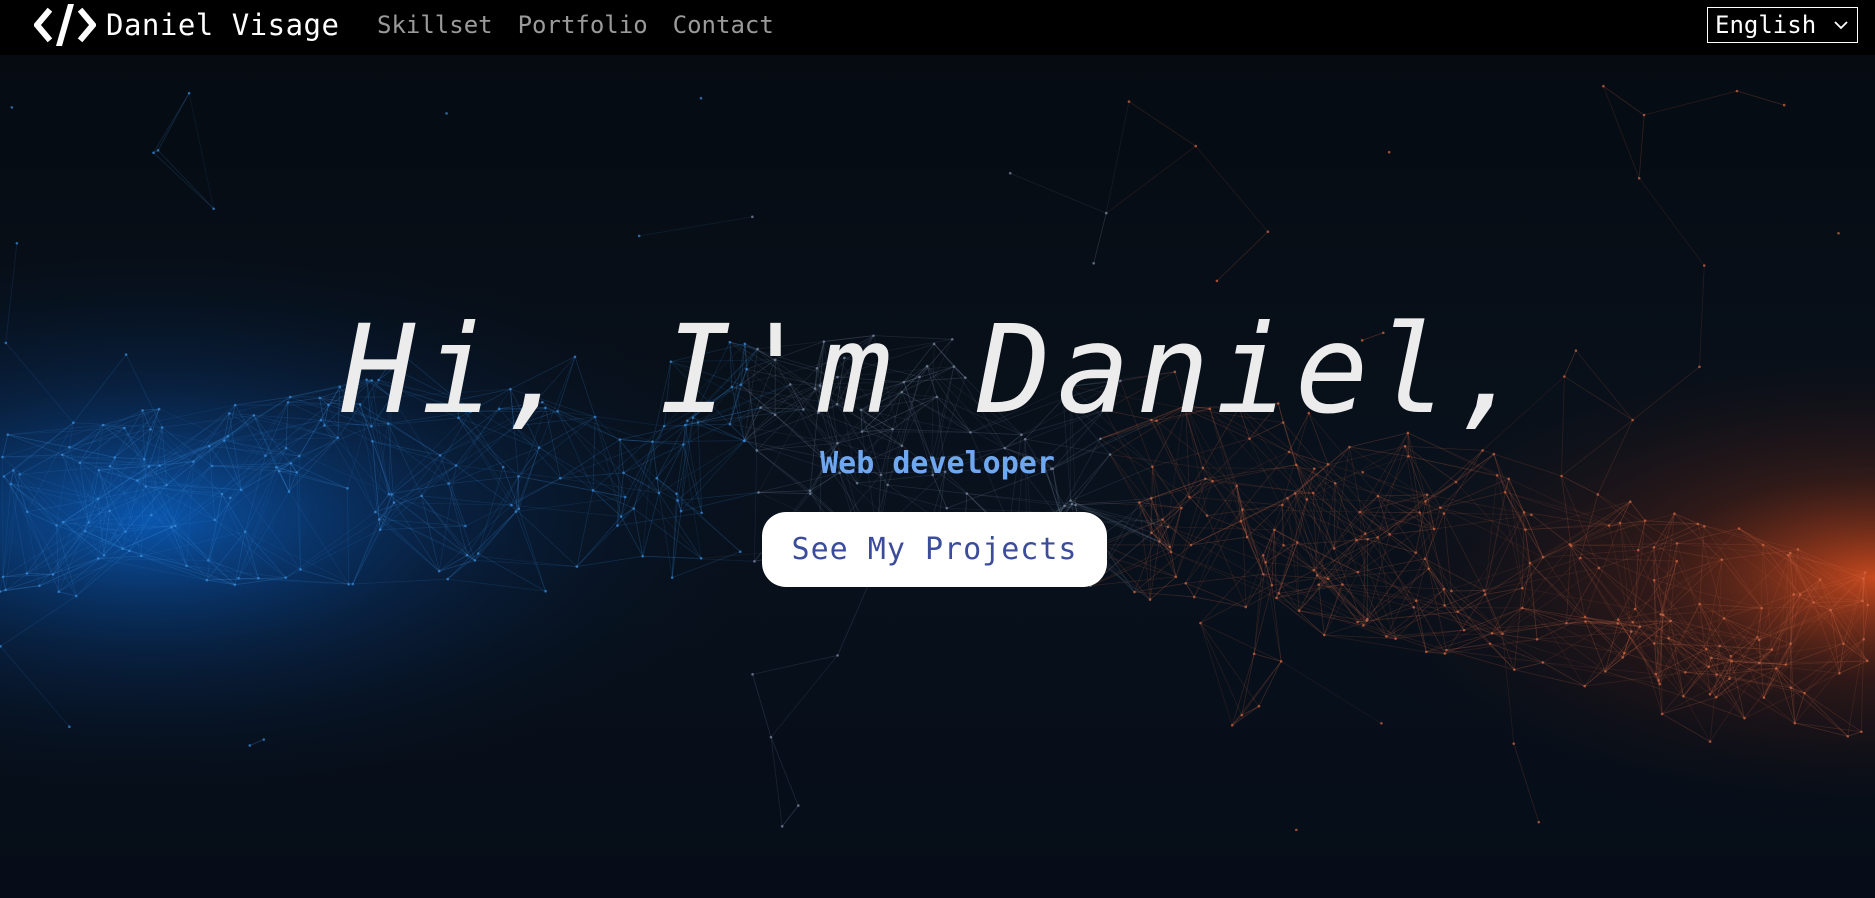 The image size is (1875, 898). What do you see at coordinates (65, 25) in the screenshot?
I see `code-slash-icon` at bounding box center [65, 25].